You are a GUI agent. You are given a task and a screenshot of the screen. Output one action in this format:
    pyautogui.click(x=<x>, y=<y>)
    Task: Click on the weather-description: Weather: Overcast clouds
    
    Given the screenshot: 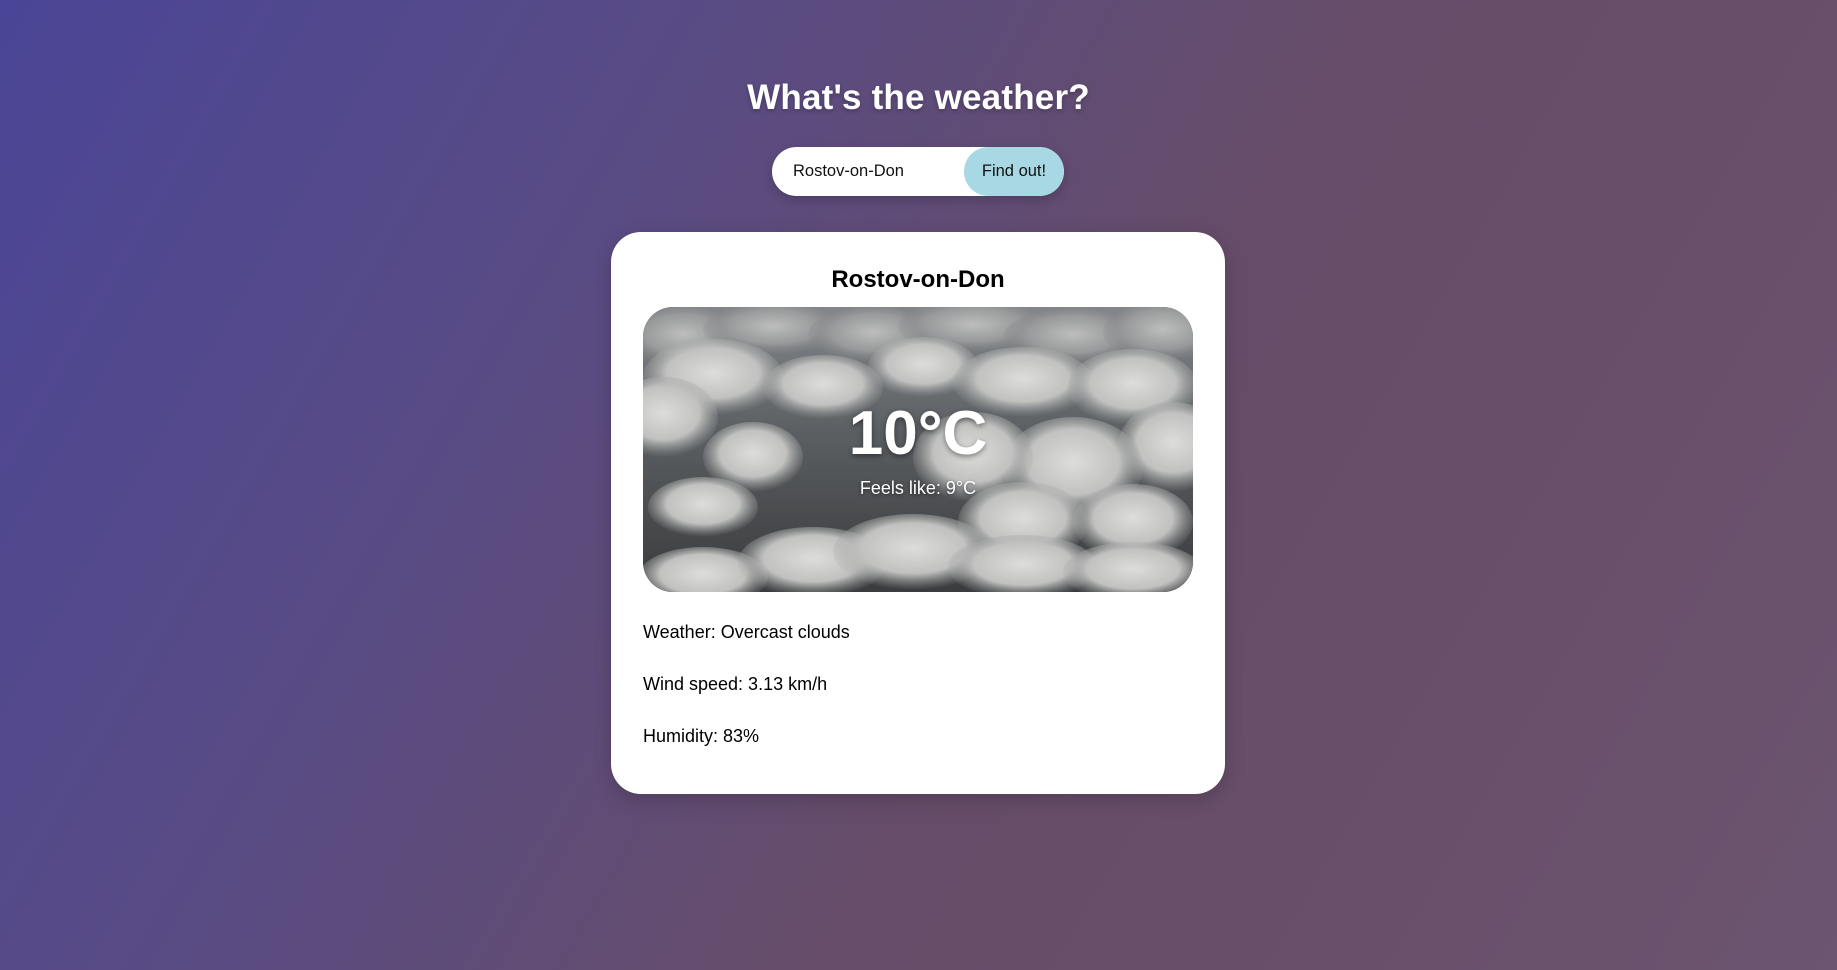 What is the action you would take?
    pyautogui.click(x=746, y=632)
    